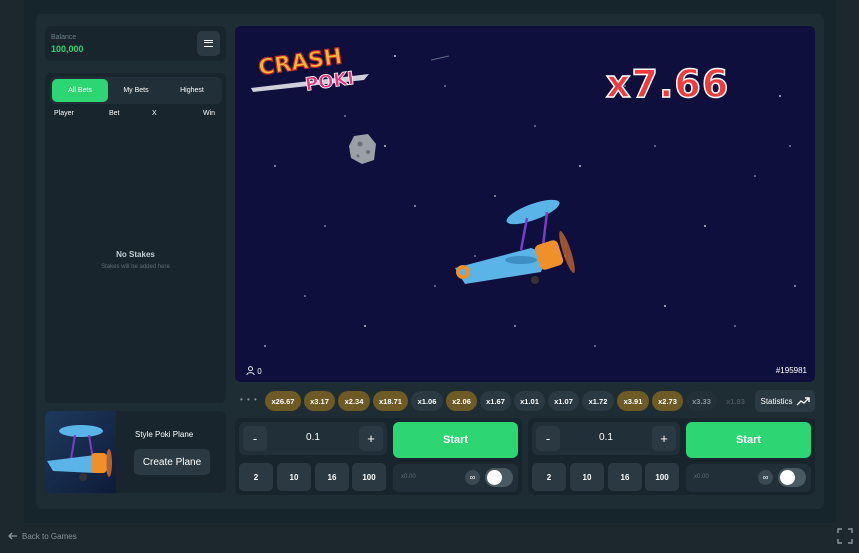 The image size is (859, 553). Describe the element at coordinates (67, 49) in the screenshot. I see `balance-value: 100,000` at that location.